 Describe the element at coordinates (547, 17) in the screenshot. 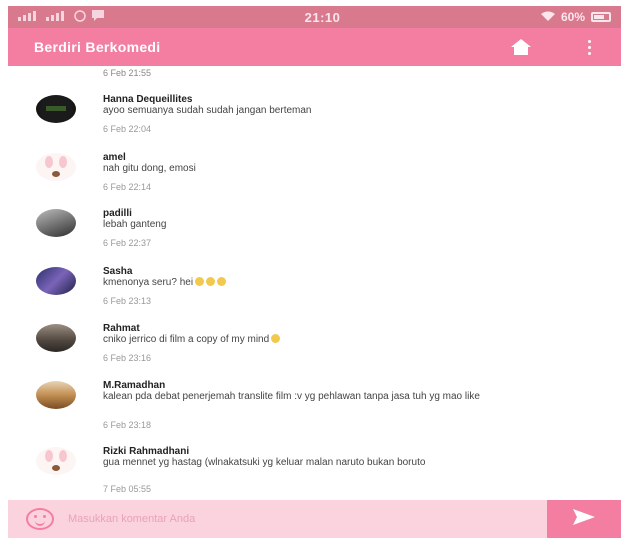

I see `wifi-icon` at that location.